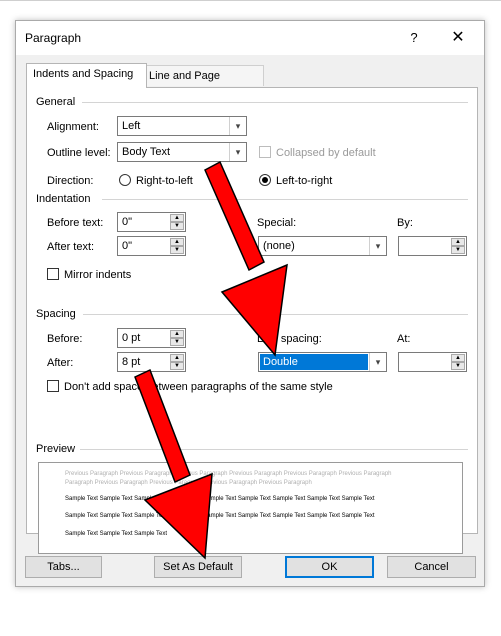 This screenshot has height=636, width=501. What do you see at coordinates (173, 464) in the screenshot?
I see `arrow-to-set-as-default` at bounding box center [173, 464].